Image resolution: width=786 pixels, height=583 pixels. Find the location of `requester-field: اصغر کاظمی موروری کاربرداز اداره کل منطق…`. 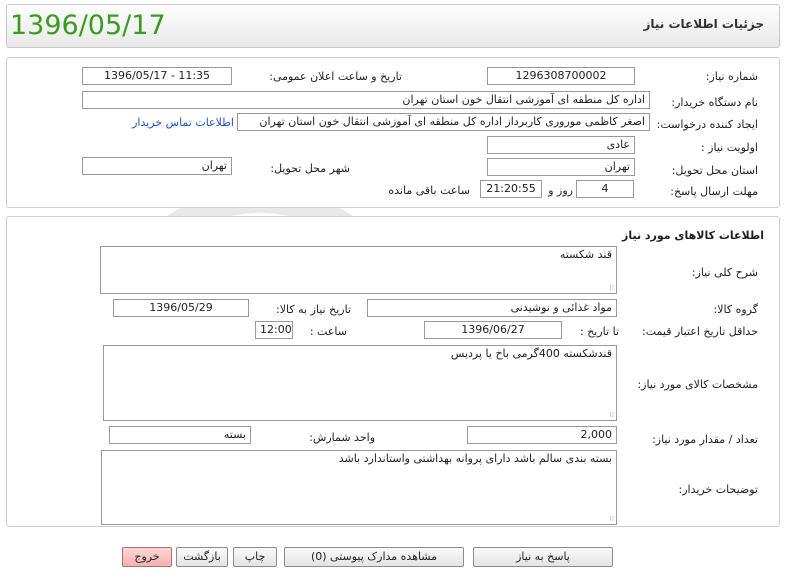

requester-field: اصغر کاظمی موروری کاربرداز اداره کل منطق… is located at coordinates (443, 122).